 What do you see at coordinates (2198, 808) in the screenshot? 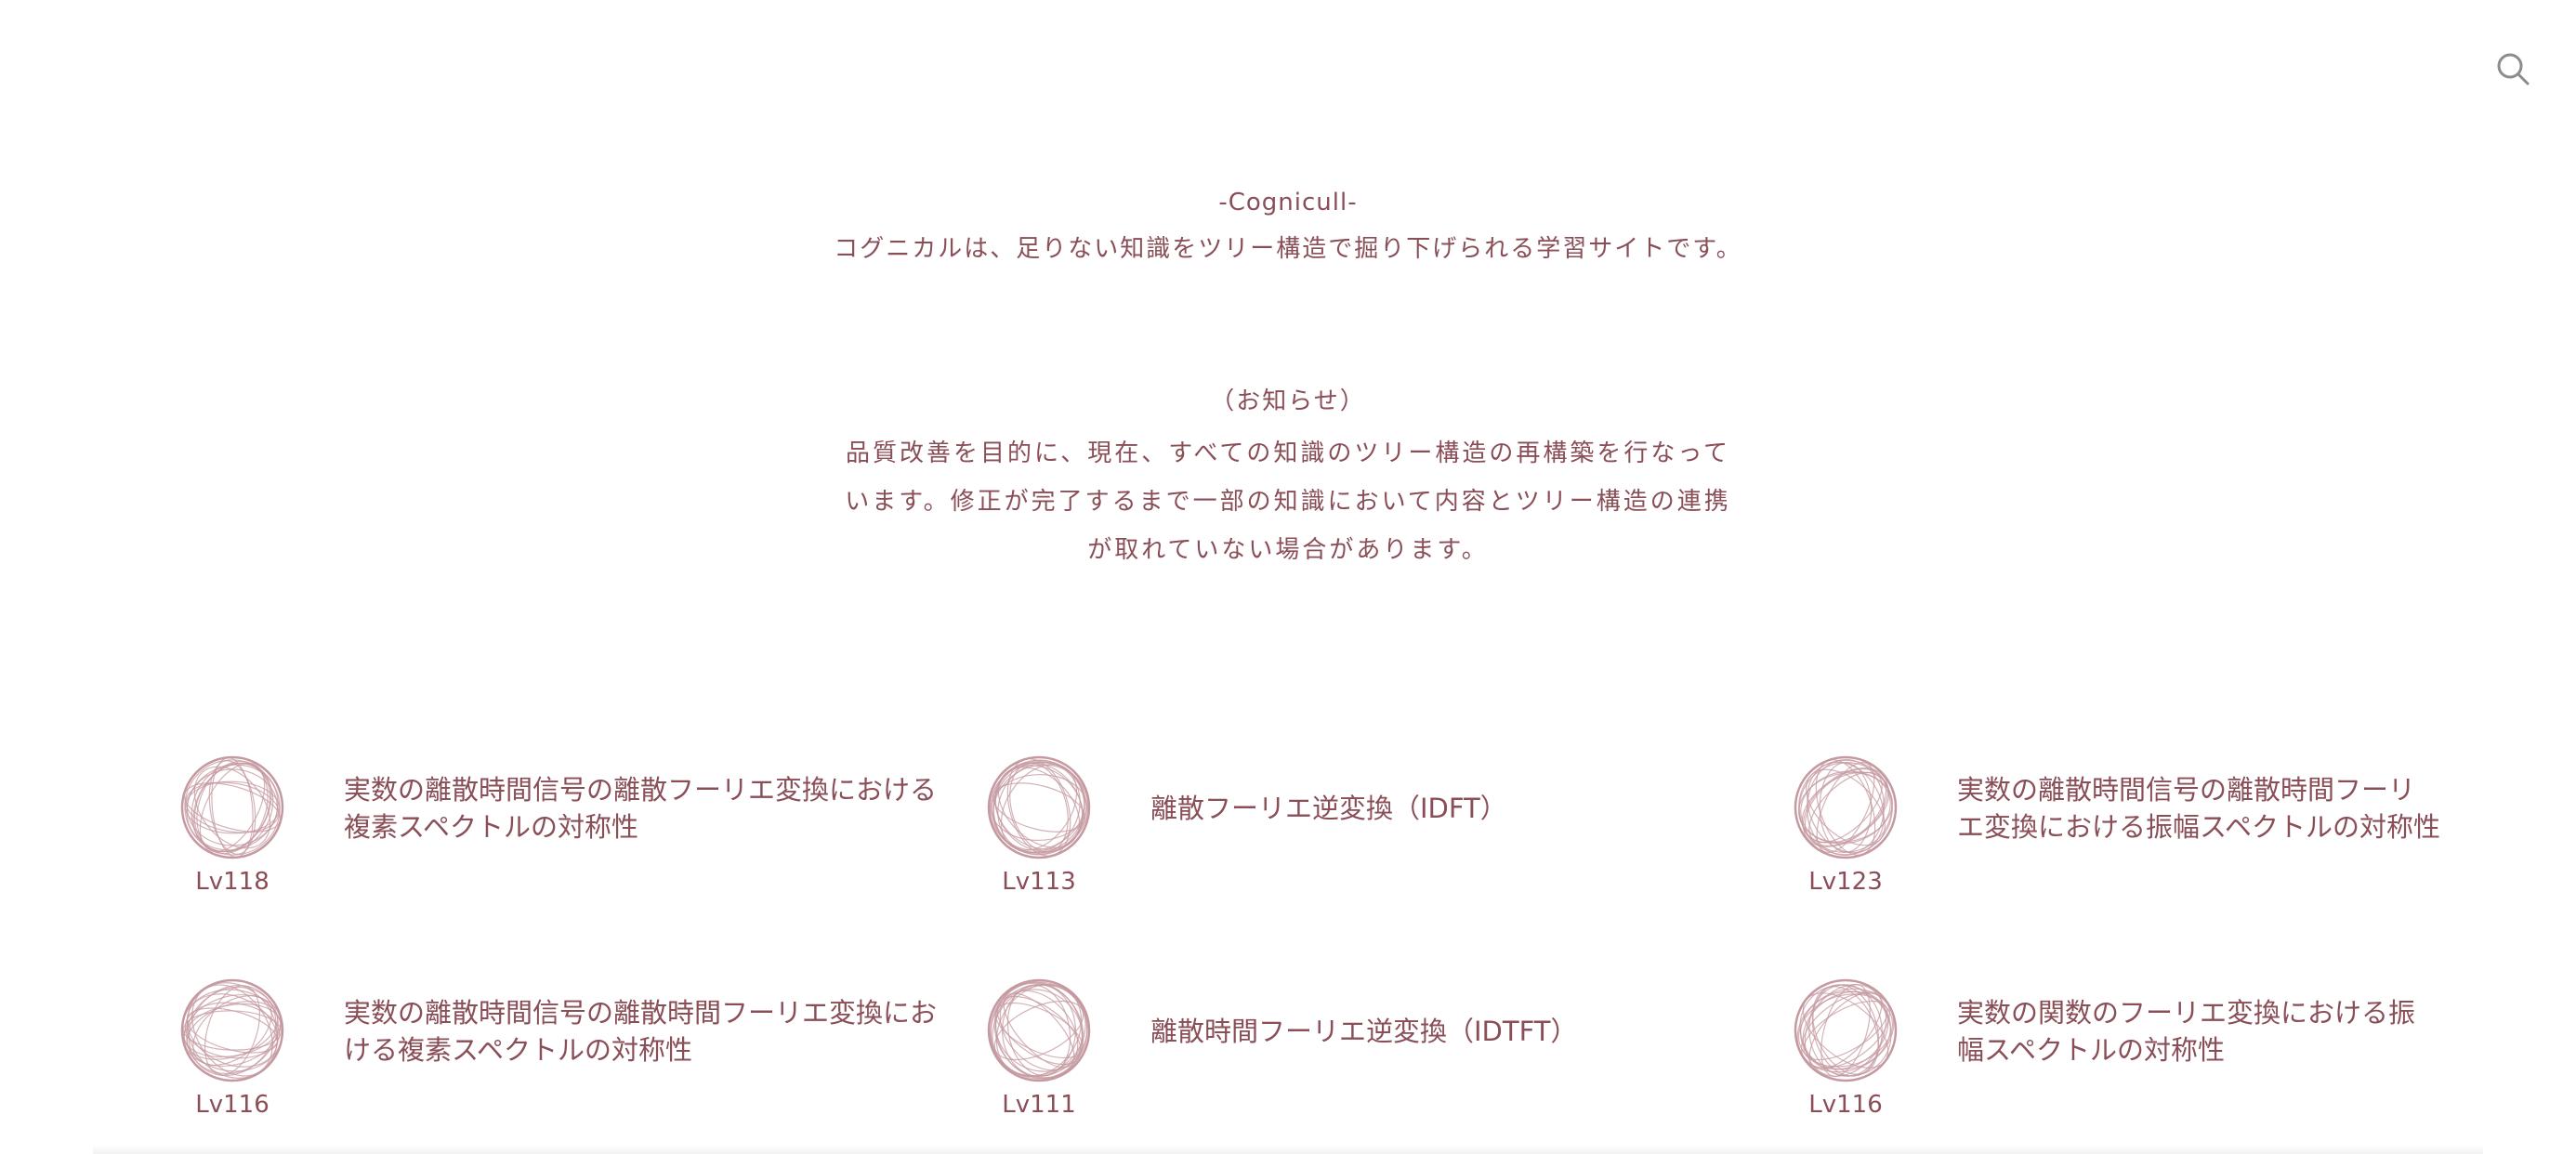
I see `knowledge-title-link: 実数の離散時間信号の離散時間フーリエ変換における振幅スペクトルの対称性` at bounding box center [2198, 808].